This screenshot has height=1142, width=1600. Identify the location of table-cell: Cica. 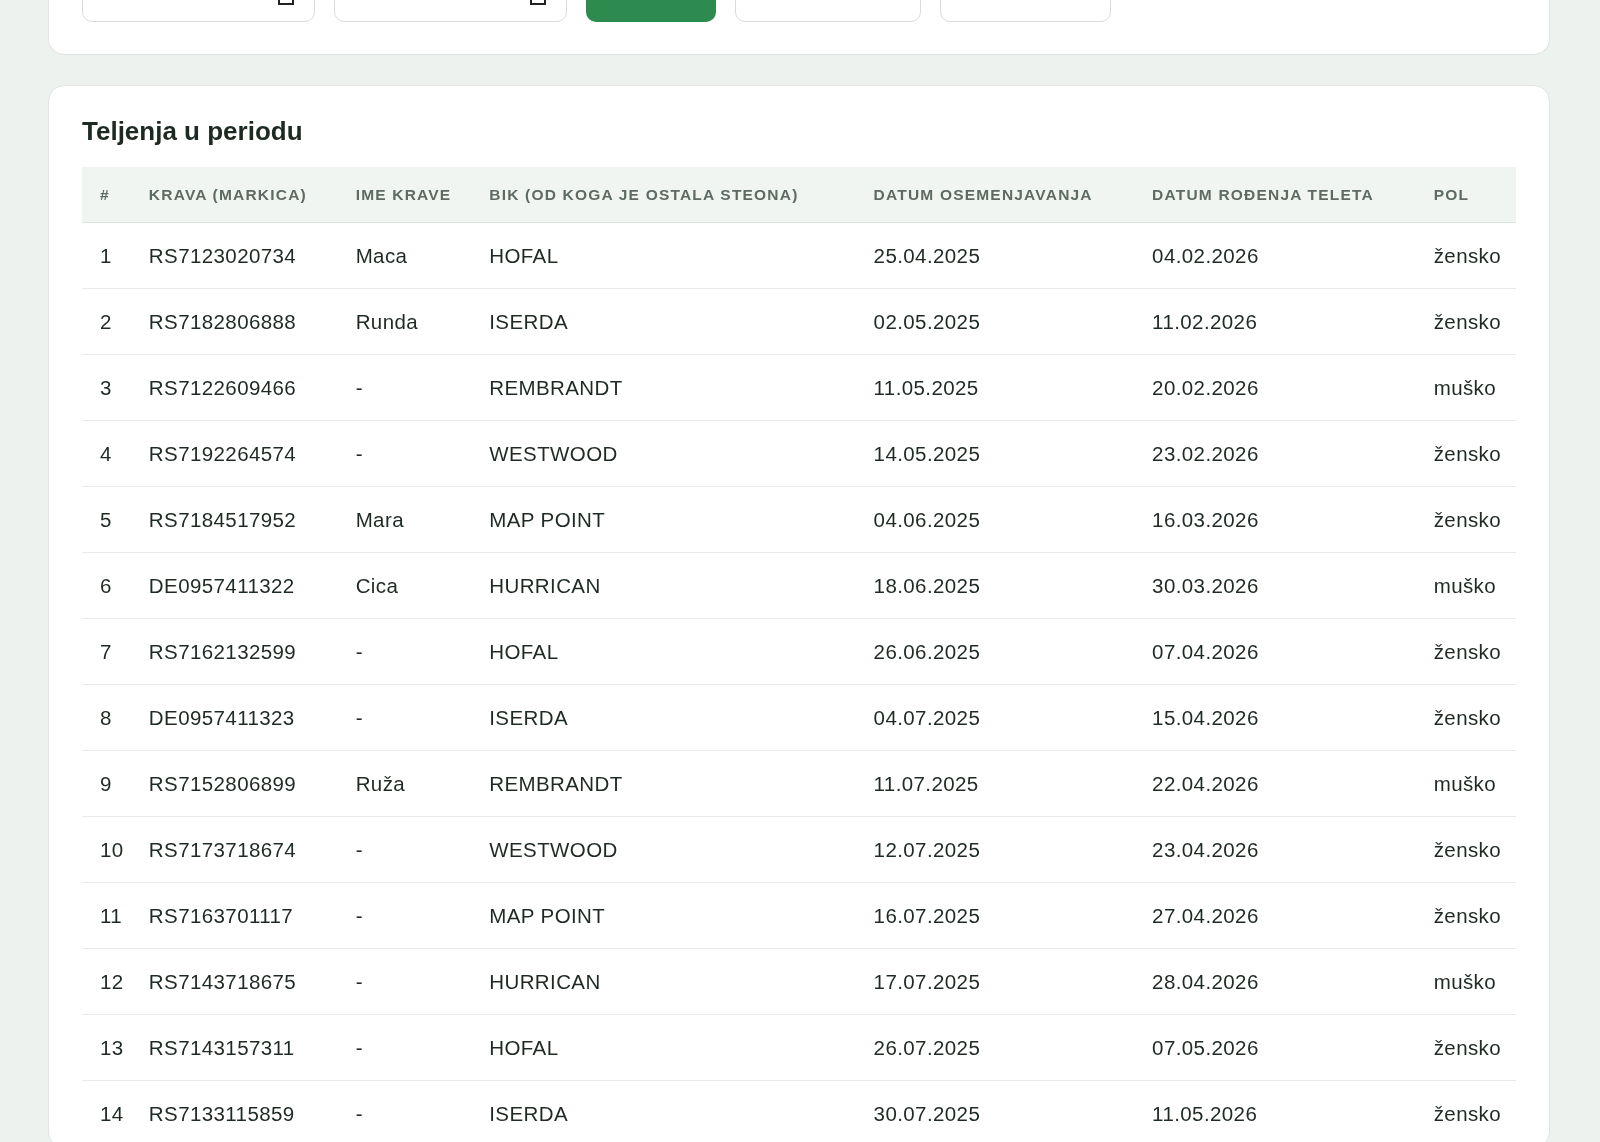
(404, 585).